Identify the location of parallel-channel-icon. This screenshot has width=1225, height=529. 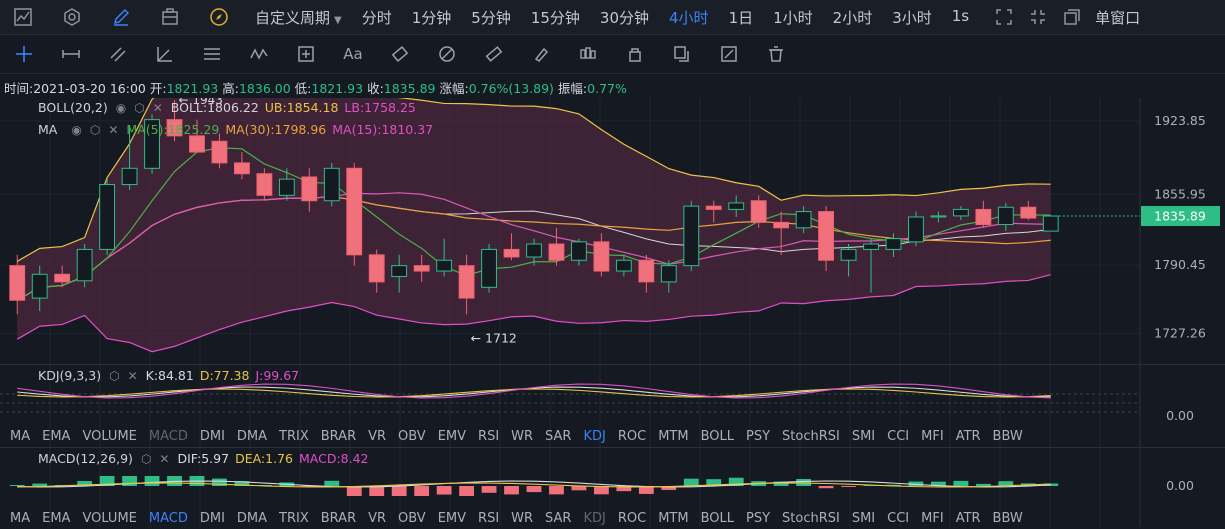
(118, 54).